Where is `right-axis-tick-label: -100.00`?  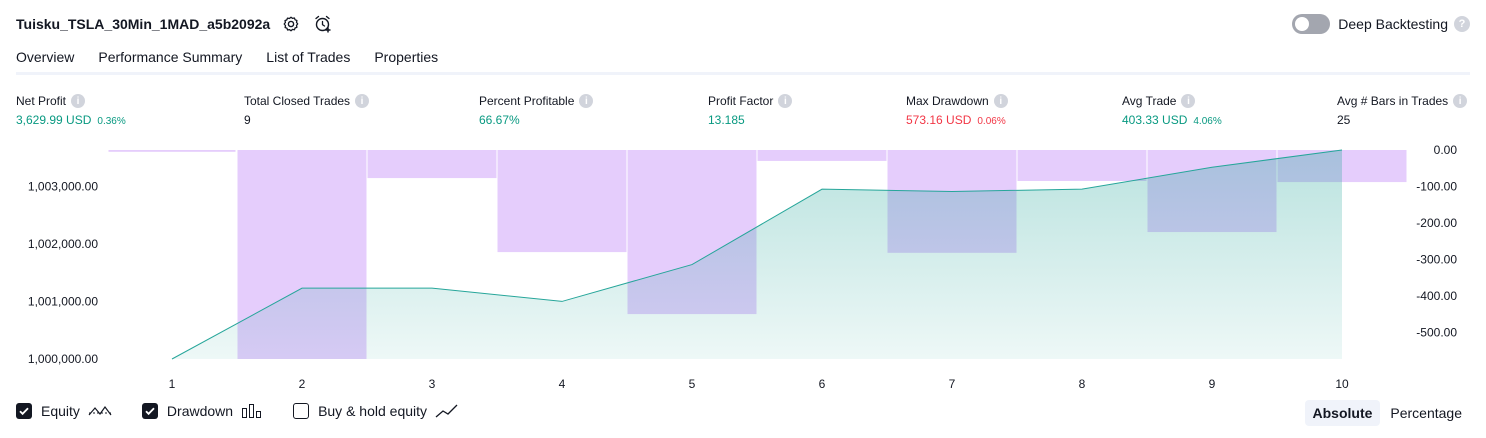 right-axis-tick-label: -100.00 is located at coordinates (1436, 186).